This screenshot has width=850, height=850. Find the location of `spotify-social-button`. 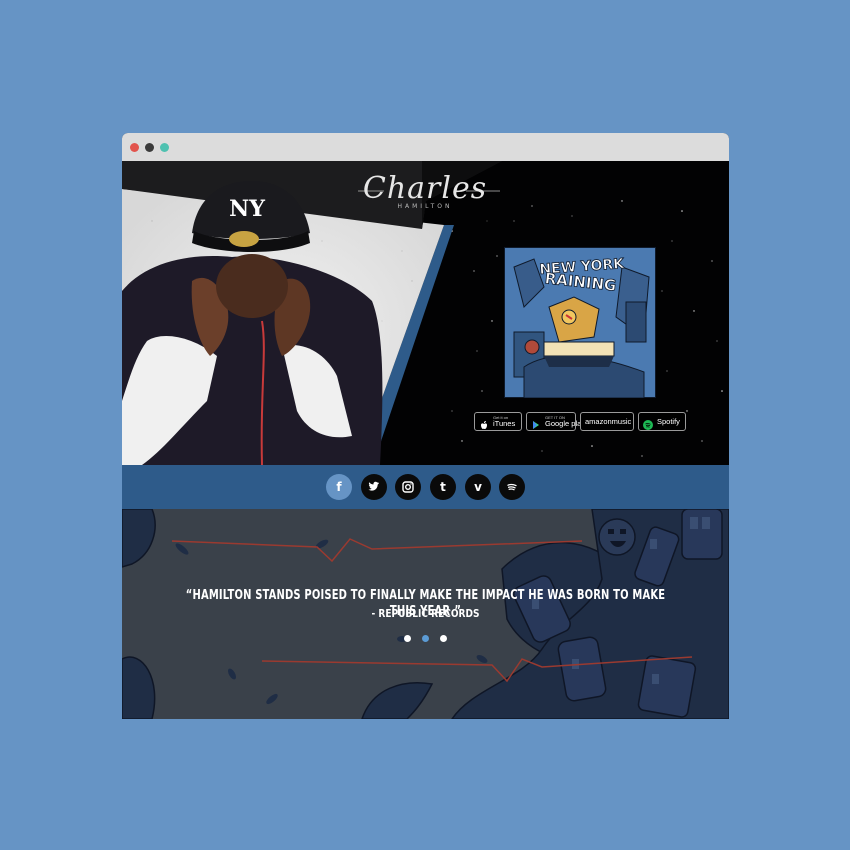

spotify-social-button is located at coordinates (512, 487).